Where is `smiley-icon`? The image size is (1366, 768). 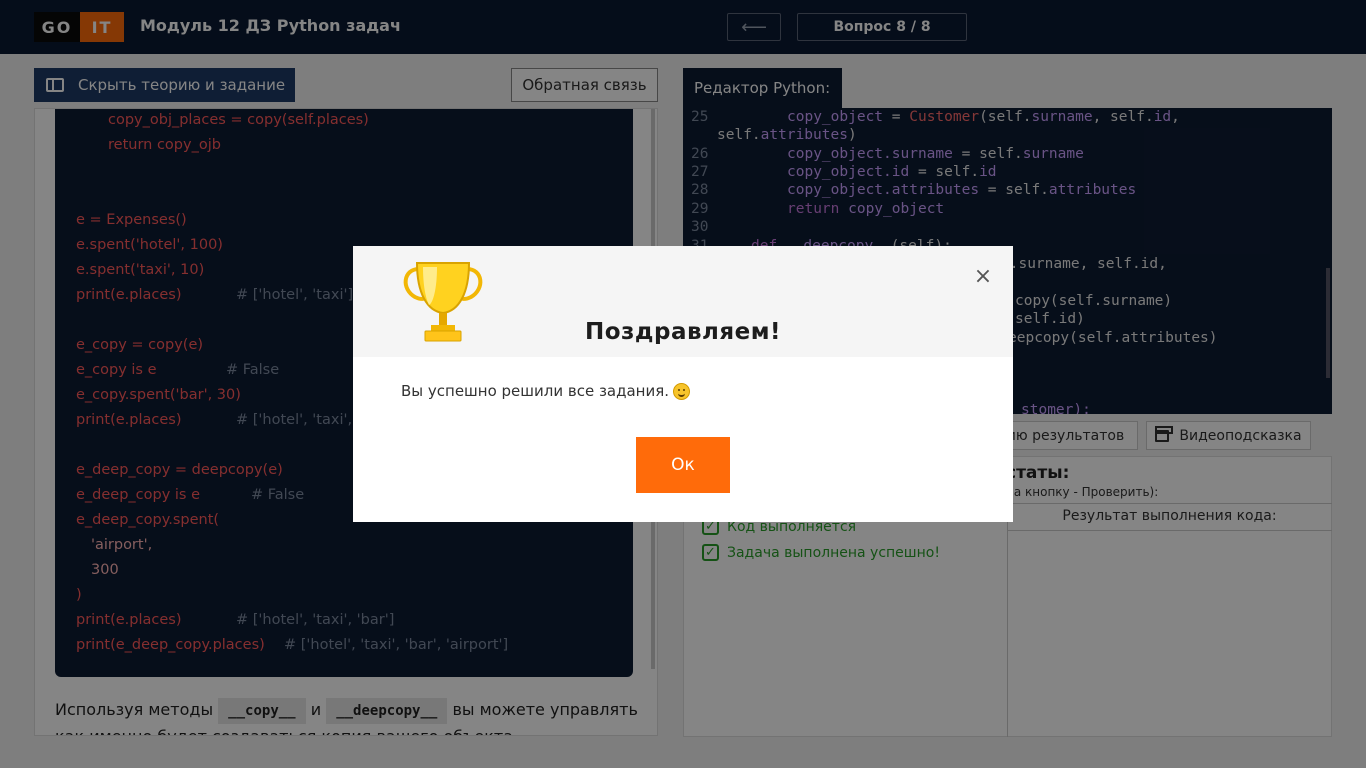
smiley-icon is located at coordinates (682, 391).